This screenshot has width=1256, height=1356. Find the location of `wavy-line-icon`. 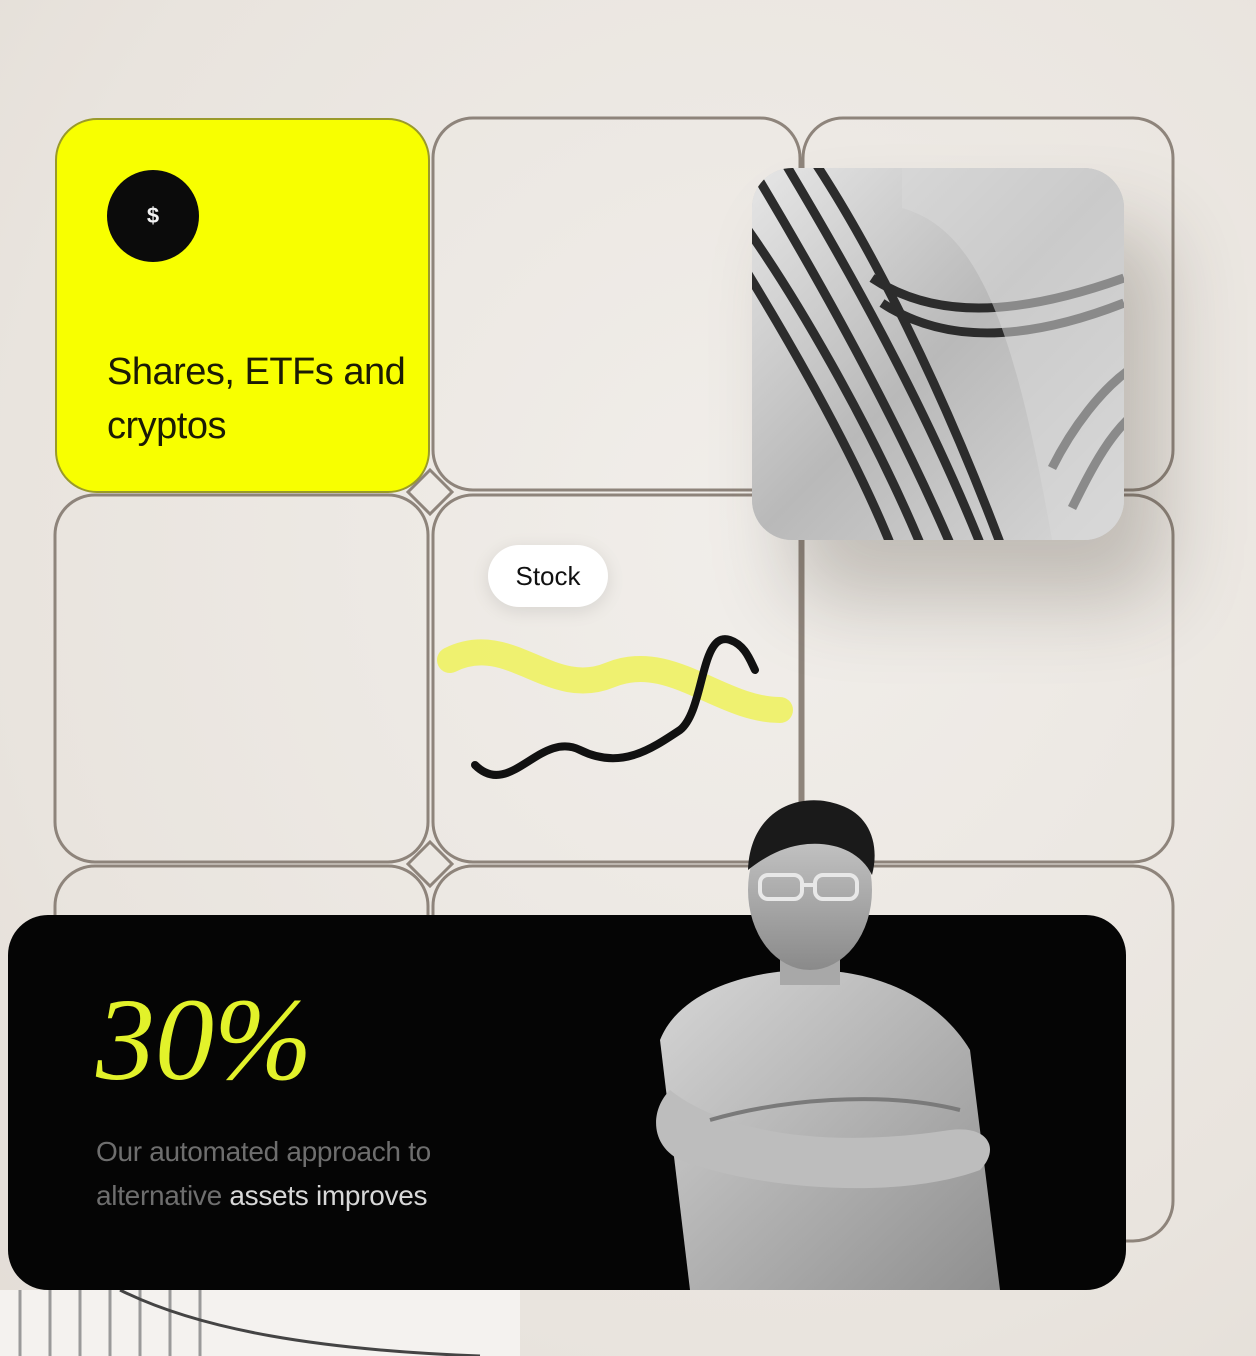

wavy-line-icon is located at coordinates (615, 707).